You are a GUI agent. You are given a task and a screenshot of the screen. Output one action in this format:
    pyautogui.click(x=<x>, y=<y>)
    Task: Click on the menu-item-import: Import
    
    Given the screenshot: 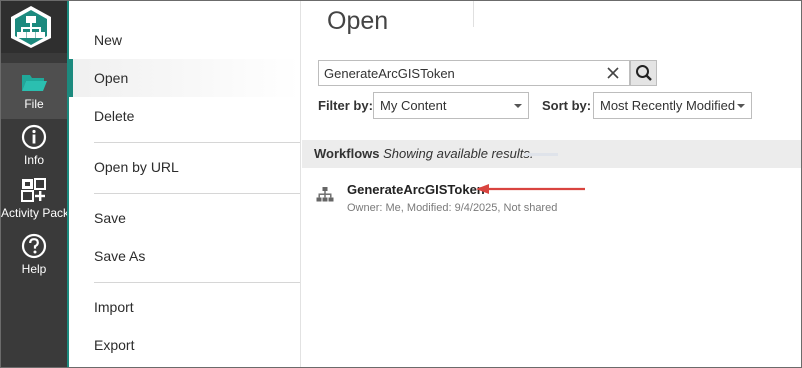 What is the action you would take?
    pyautogui.click(x=184, y=307)
    